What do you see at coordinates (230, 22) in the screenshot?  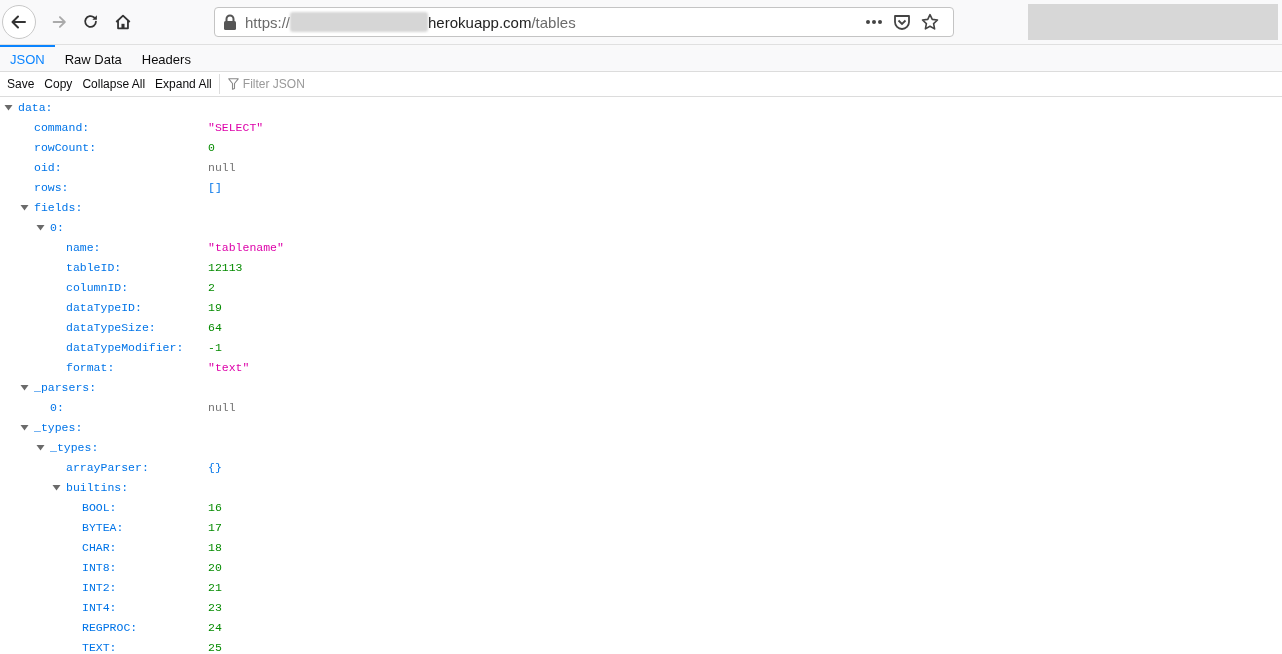 I see `lock-icon` at bounding box center [230, 22].